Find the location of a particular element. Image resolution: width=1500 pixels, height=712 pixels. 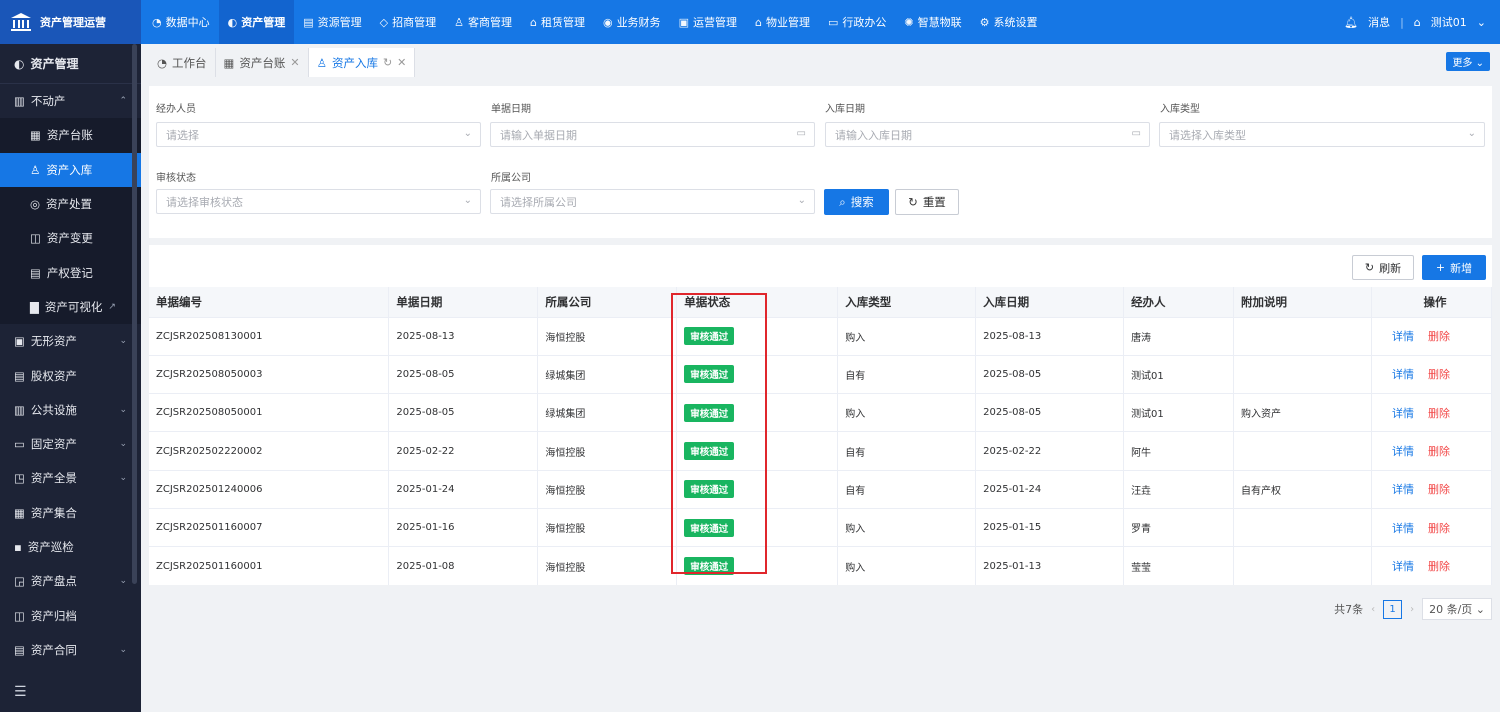

sidebar-item: ▦ 资产集合 is located at coordinates (70, 513).